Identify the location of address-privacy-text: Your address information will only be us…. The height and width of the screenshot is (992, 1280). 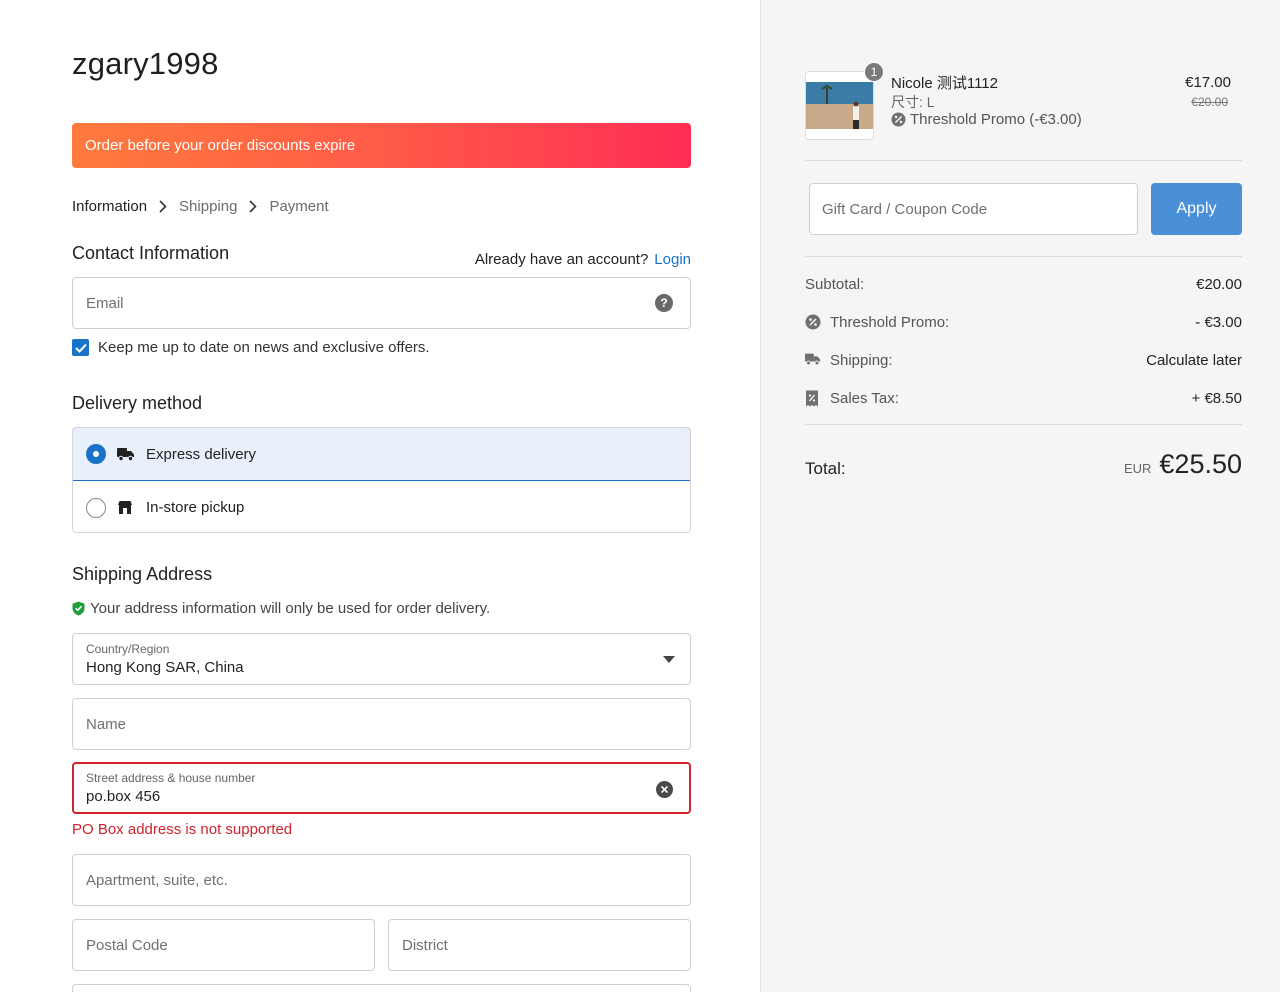
(290, 608).